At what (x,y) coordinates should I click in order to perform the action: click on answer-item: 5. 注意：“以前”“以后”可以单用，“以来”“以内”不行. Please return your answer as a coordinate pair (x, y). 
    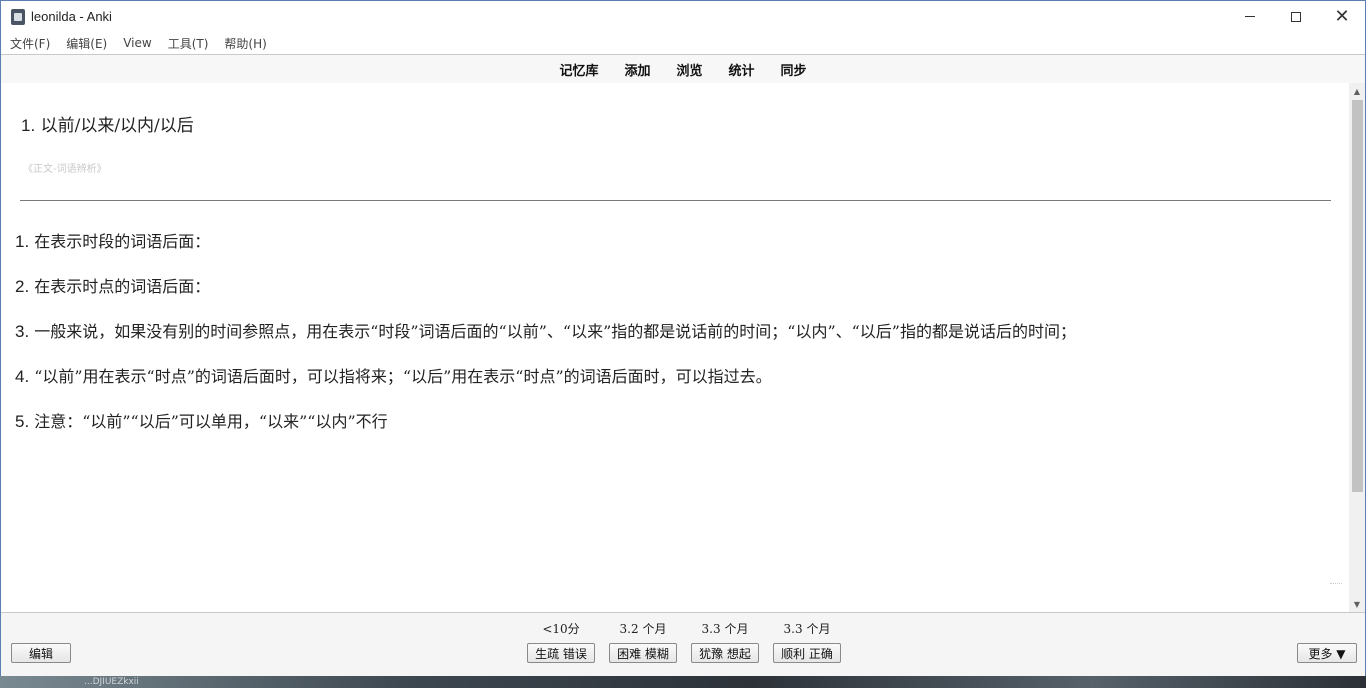
    Looking at the image, I should click on (682, 432).